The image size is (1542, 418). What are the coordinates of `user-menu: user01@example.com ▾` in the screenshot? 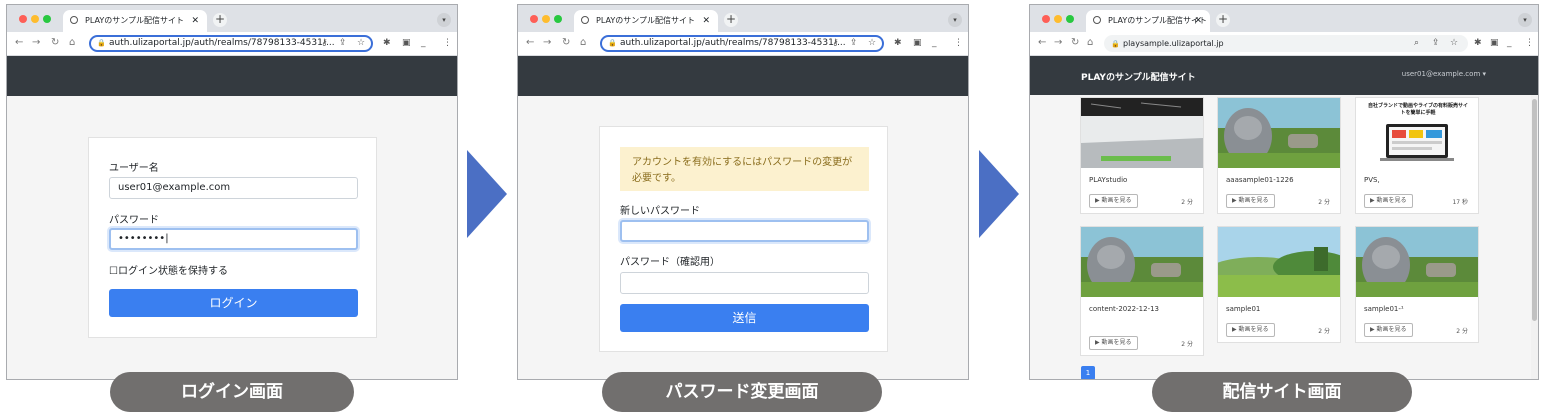 It's located at (1444, 74).